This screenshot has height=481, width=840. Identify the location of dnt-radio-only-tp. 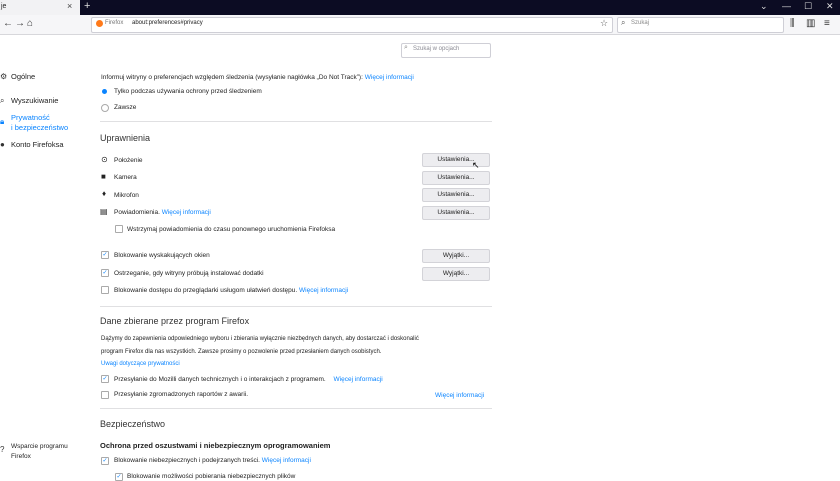
(104, 91).